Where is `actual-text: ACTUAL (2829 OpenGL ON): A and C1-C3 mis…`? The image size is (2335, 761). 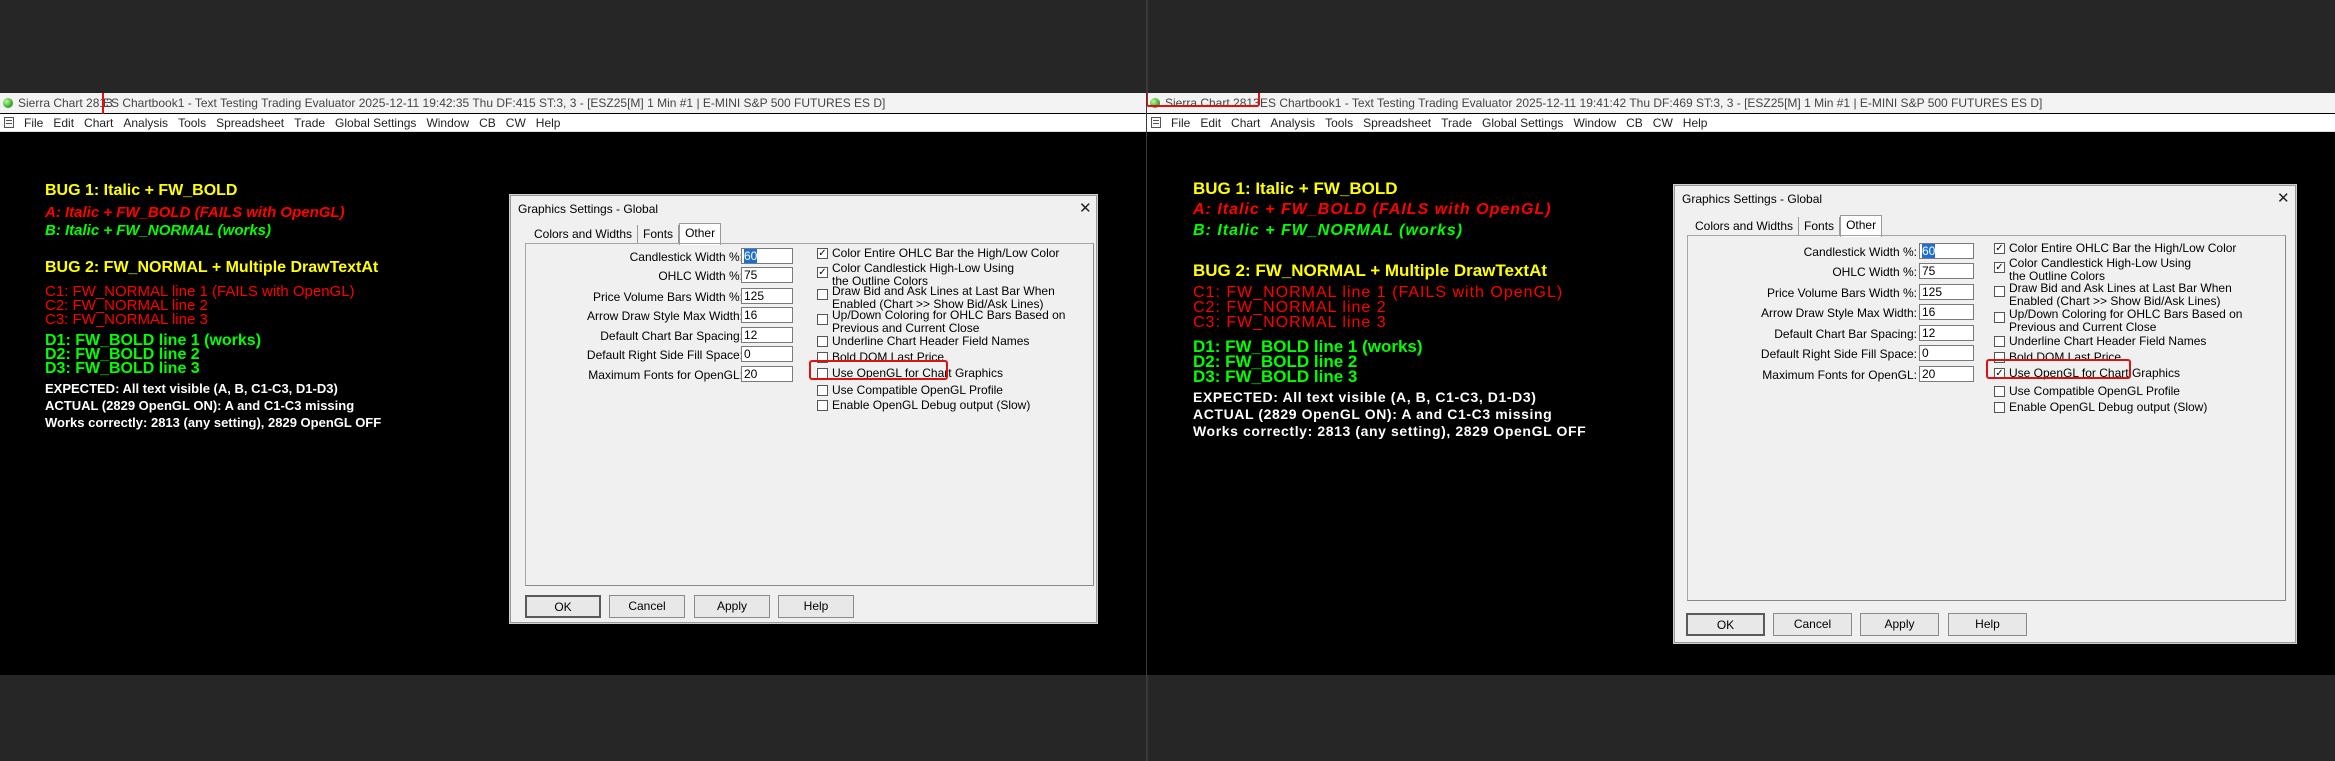 actual-text: ACTUAL (2829 OpenGL ON): A and C1-C3 mis… is located at coordinates (1373, 414).